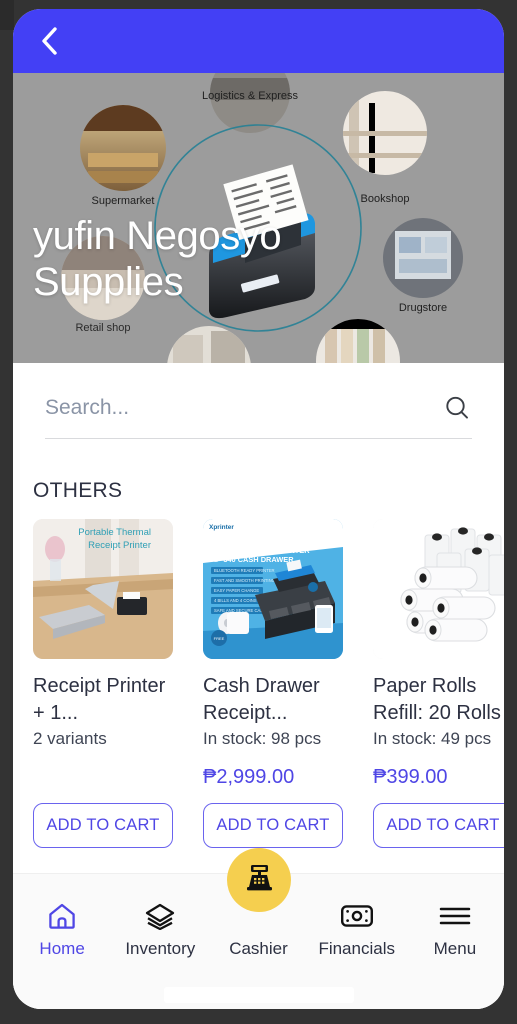  I want to click on product-price: ₱2,999.00, so click(249, 777).